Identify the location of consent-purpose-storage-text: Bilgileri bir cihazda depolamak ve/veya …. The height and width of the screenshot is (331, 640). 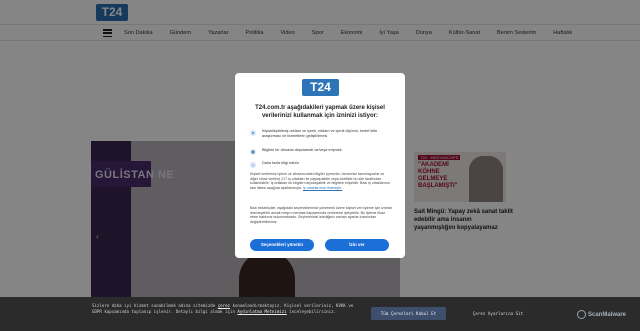
(302, 150).